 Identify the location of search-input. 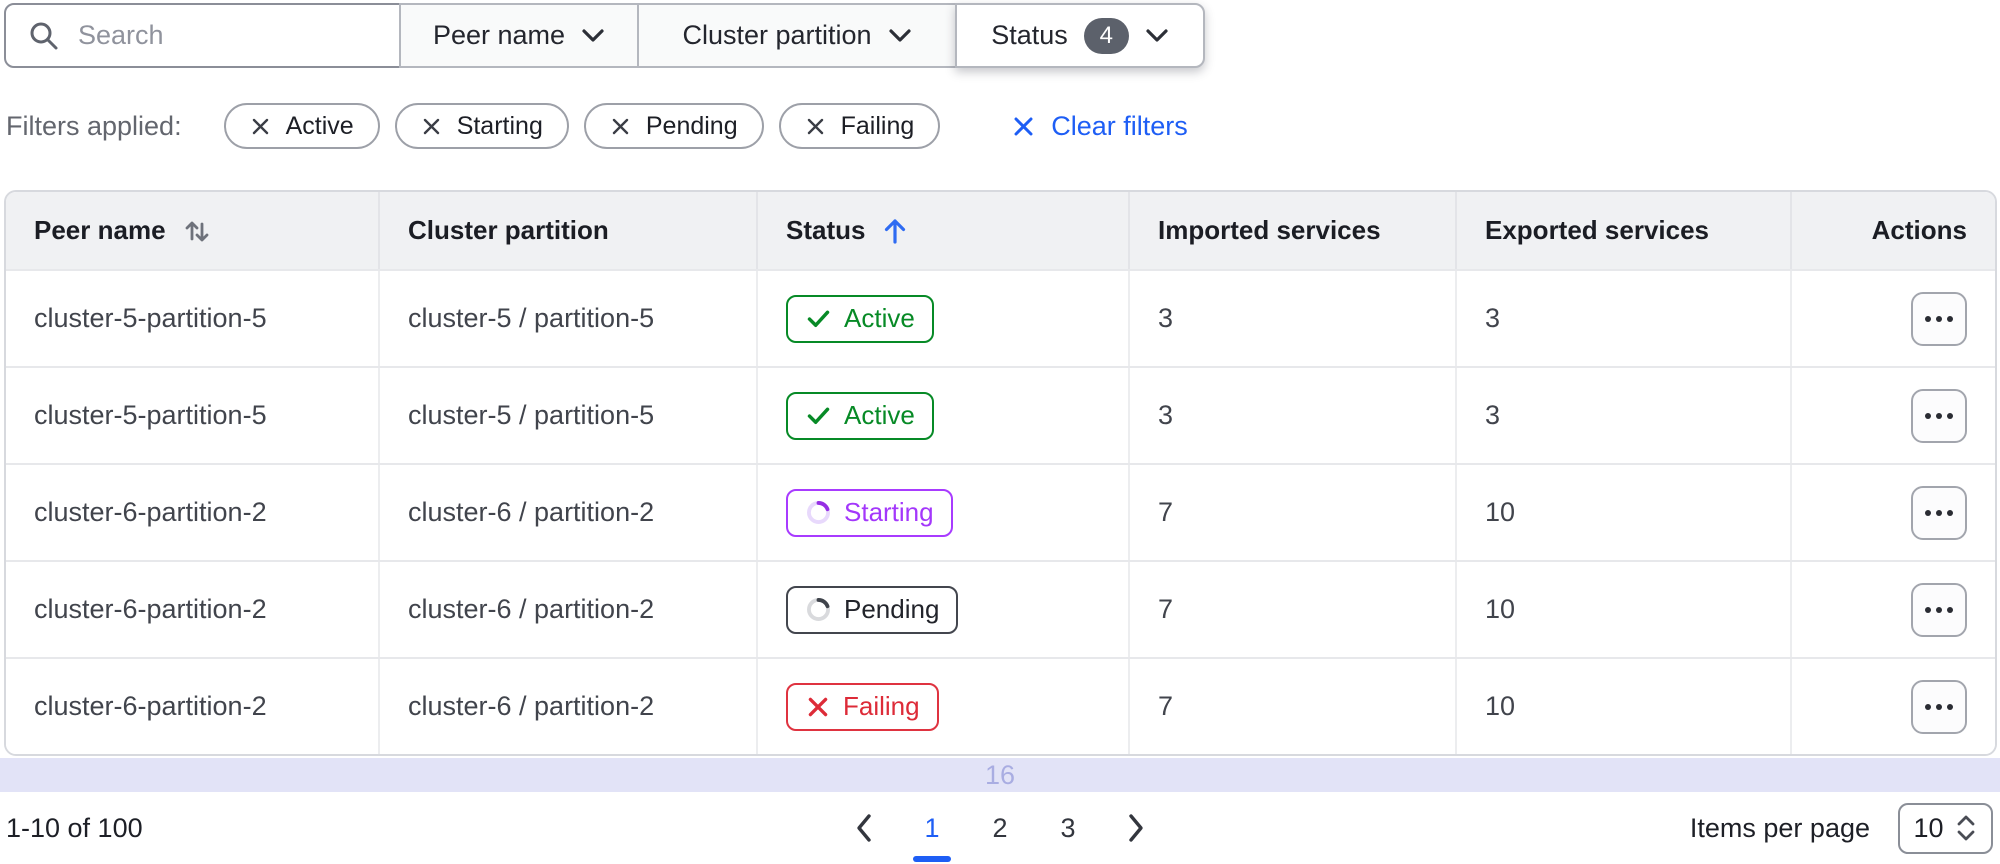
(230, 35).